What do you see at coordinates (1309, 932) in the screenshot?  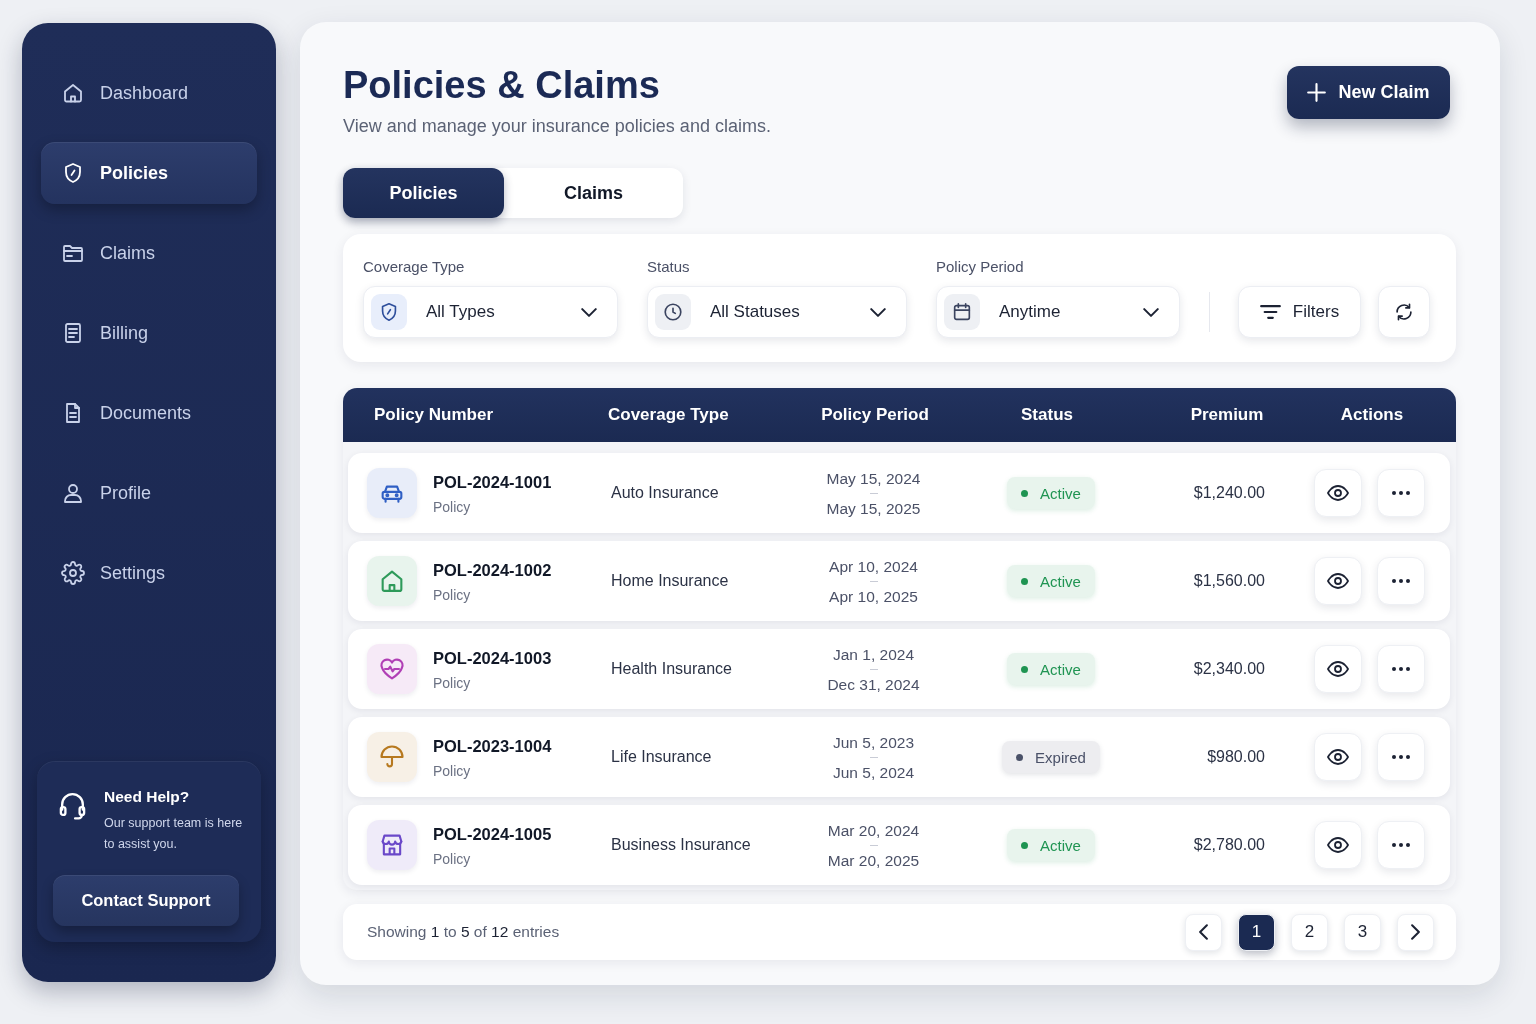 I see `page-button: 2` at bounding box center [1309, 932].